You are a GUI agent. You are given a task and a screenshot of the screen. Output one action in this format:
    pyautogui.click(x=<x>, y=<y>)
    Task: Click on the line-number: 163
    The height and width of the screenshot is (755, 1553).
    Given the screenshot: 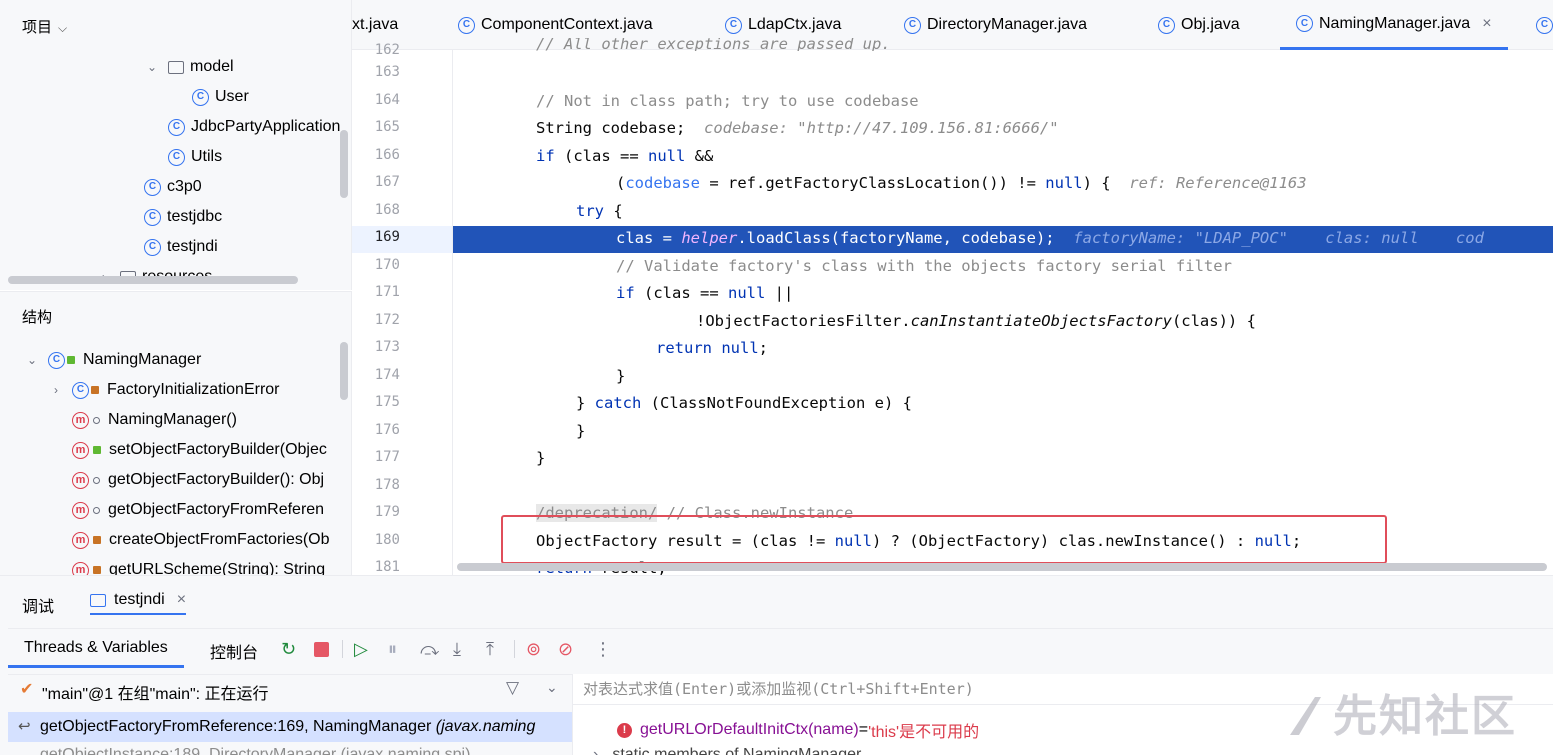 What is the action you would take?
    pyautogui.click(x=387, y=72)
    